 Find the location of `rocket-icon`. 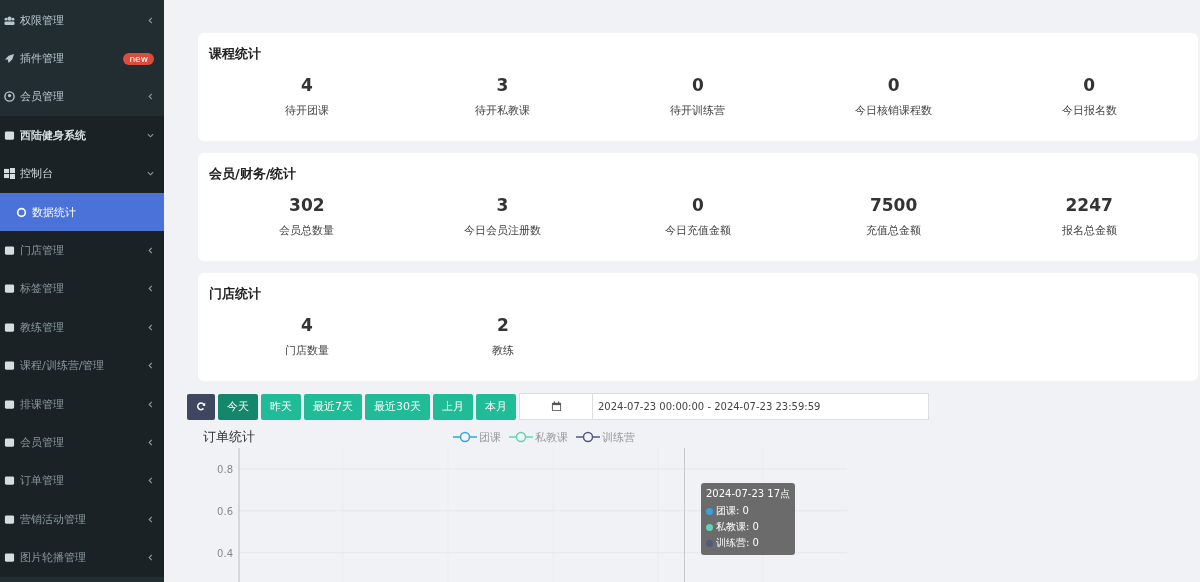

rocket-icon is located at coordinates (9, 59).